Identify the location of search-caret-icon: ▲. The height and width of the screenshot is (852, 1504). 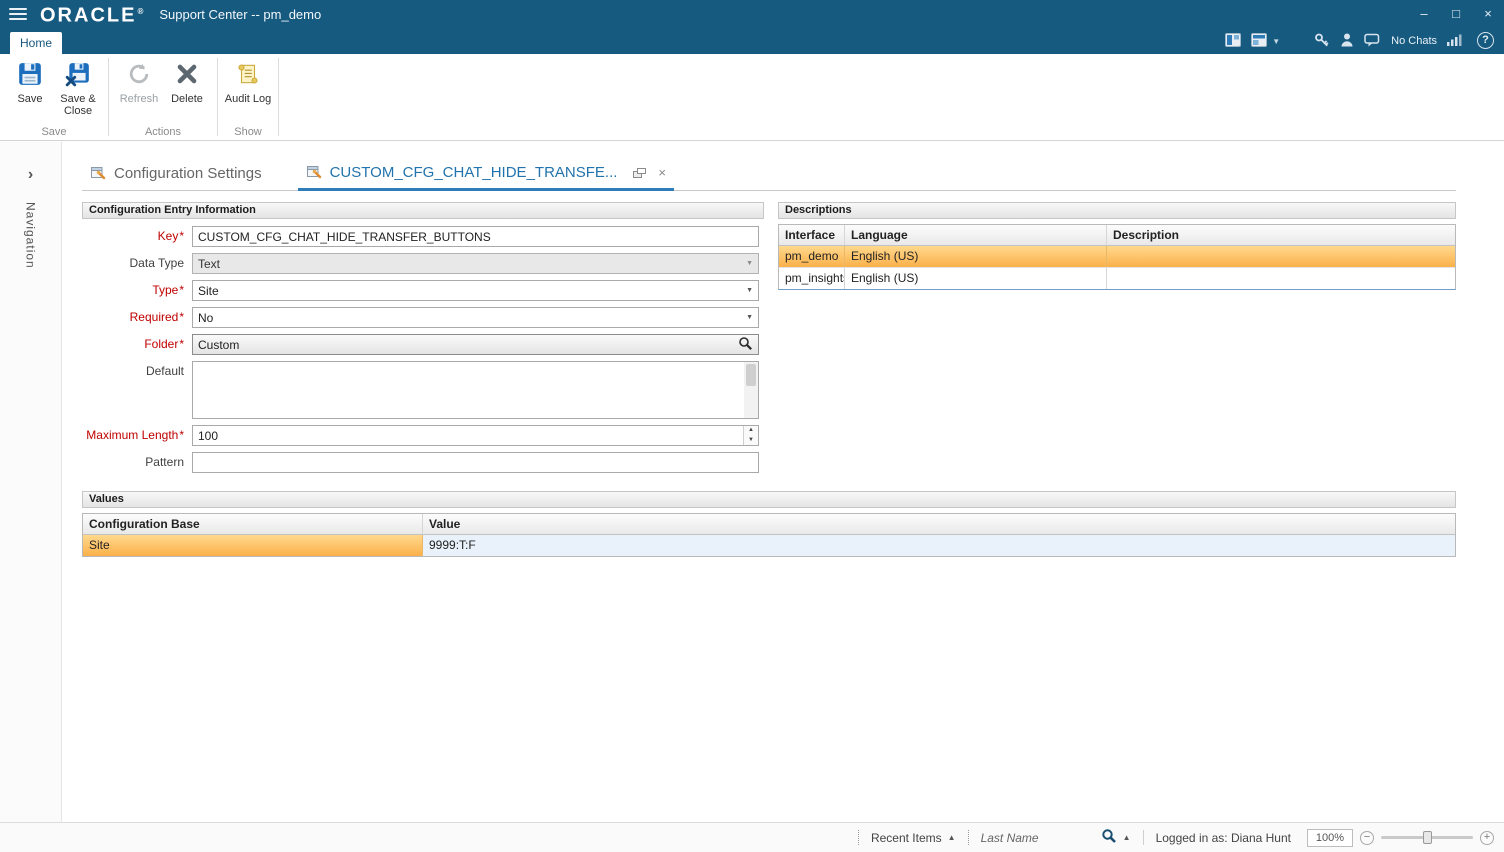
(1127, 837).